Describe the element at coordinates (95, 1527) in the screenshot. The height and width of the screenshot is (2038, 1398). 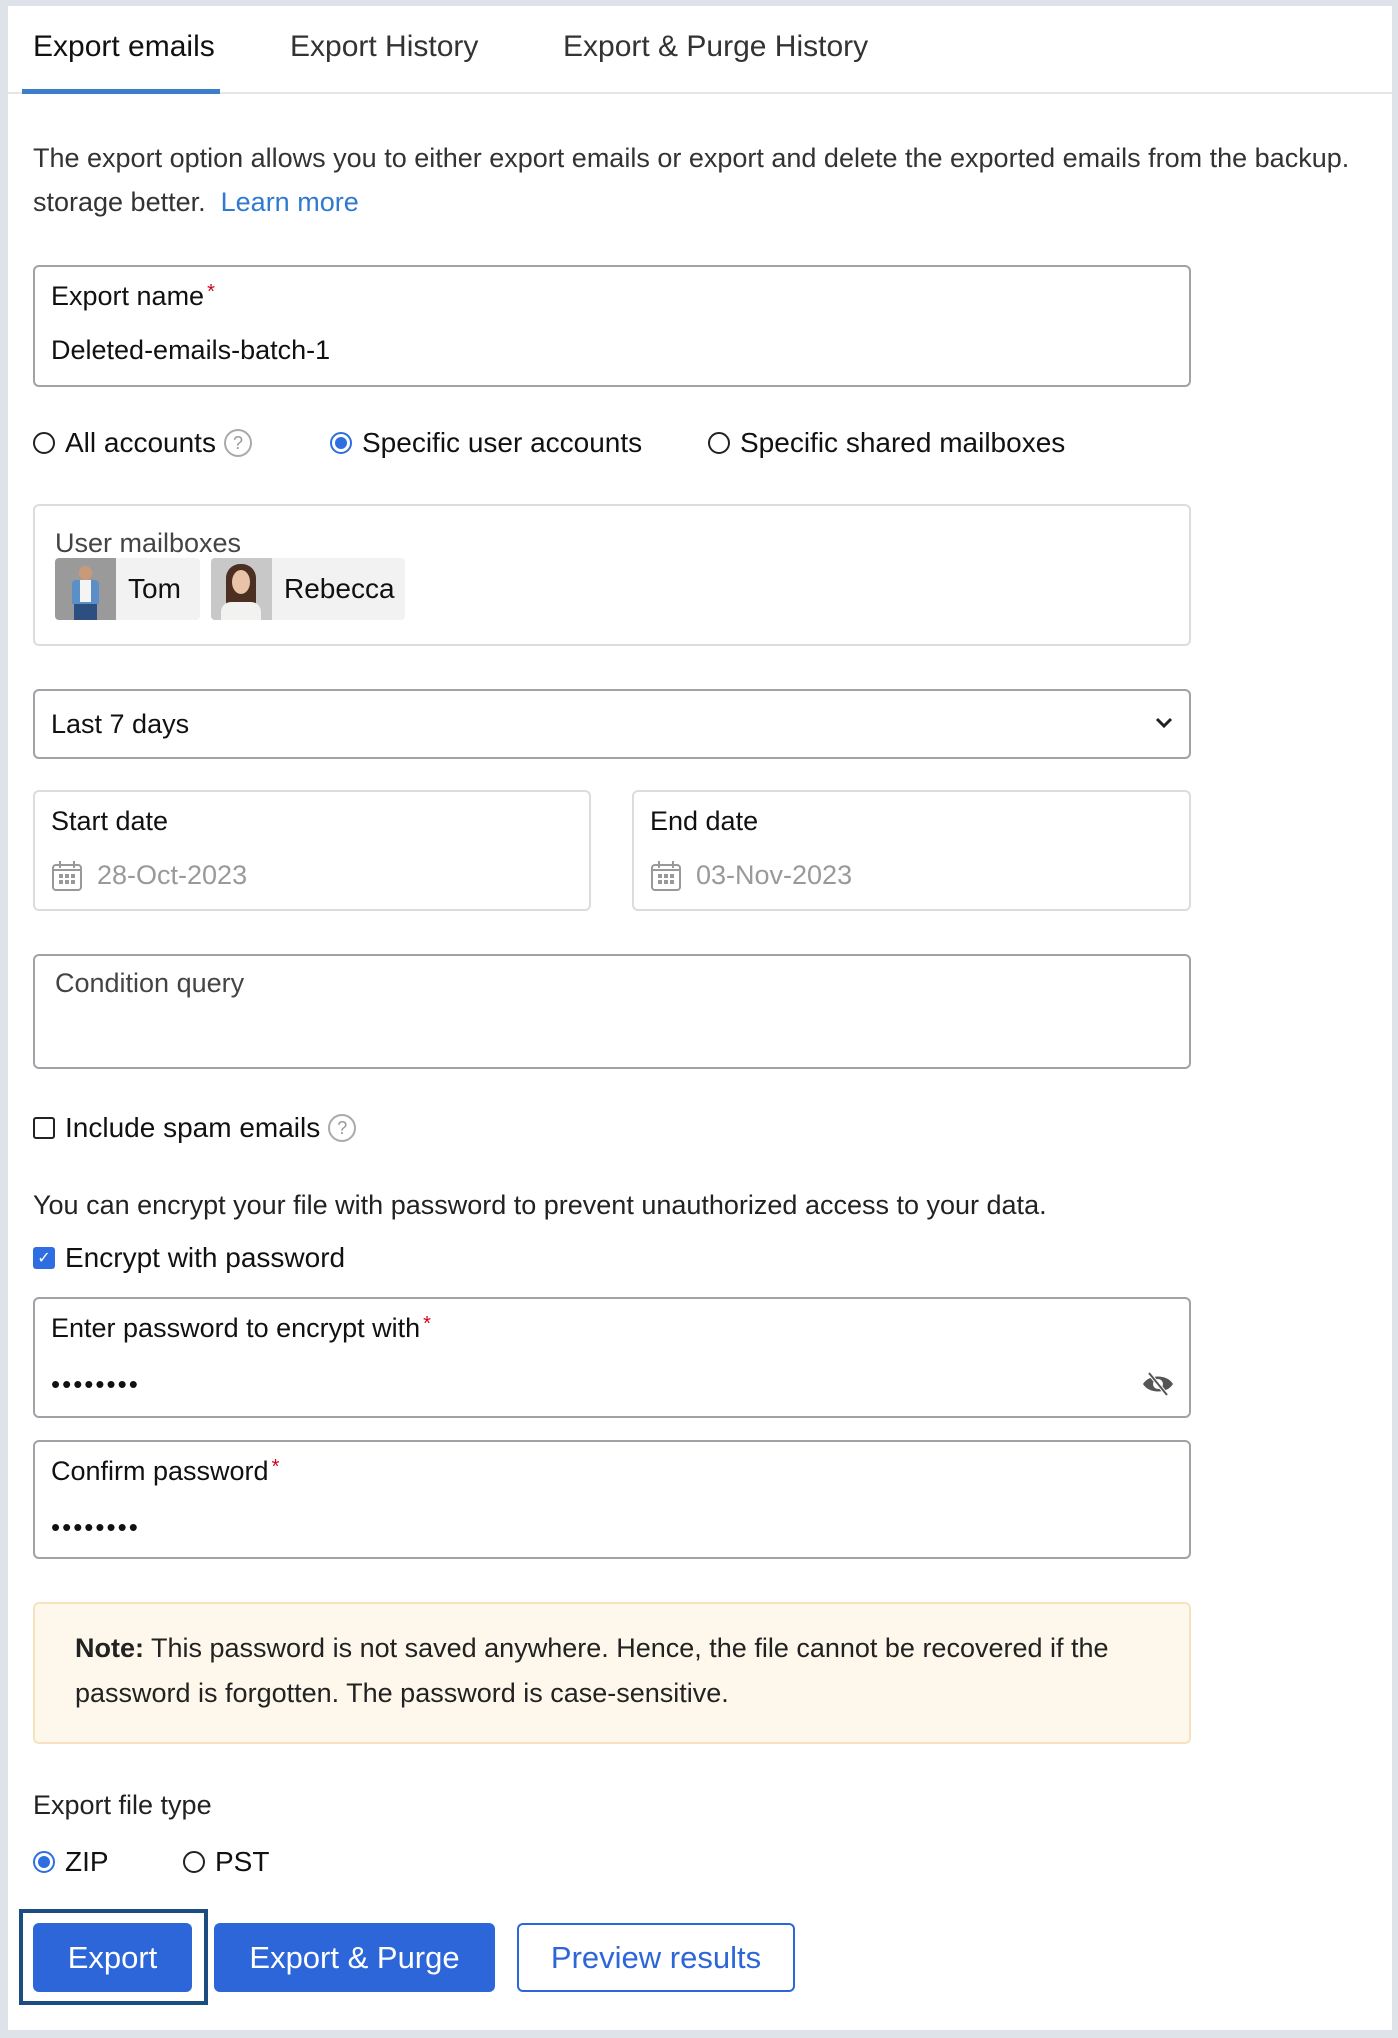
I see `confirm-password-input: ••••••••` at that location.